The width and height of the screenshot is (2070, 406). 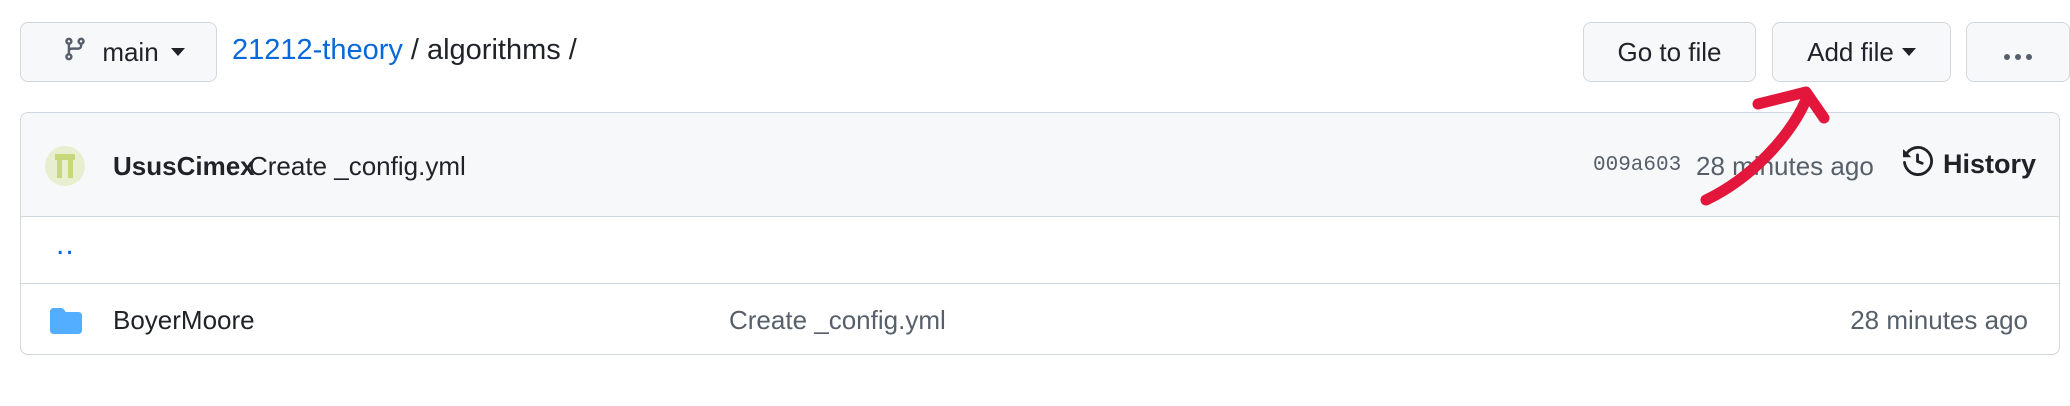 I want to click on go-to-file-button: Go to file, so click(x=1669, y=52).